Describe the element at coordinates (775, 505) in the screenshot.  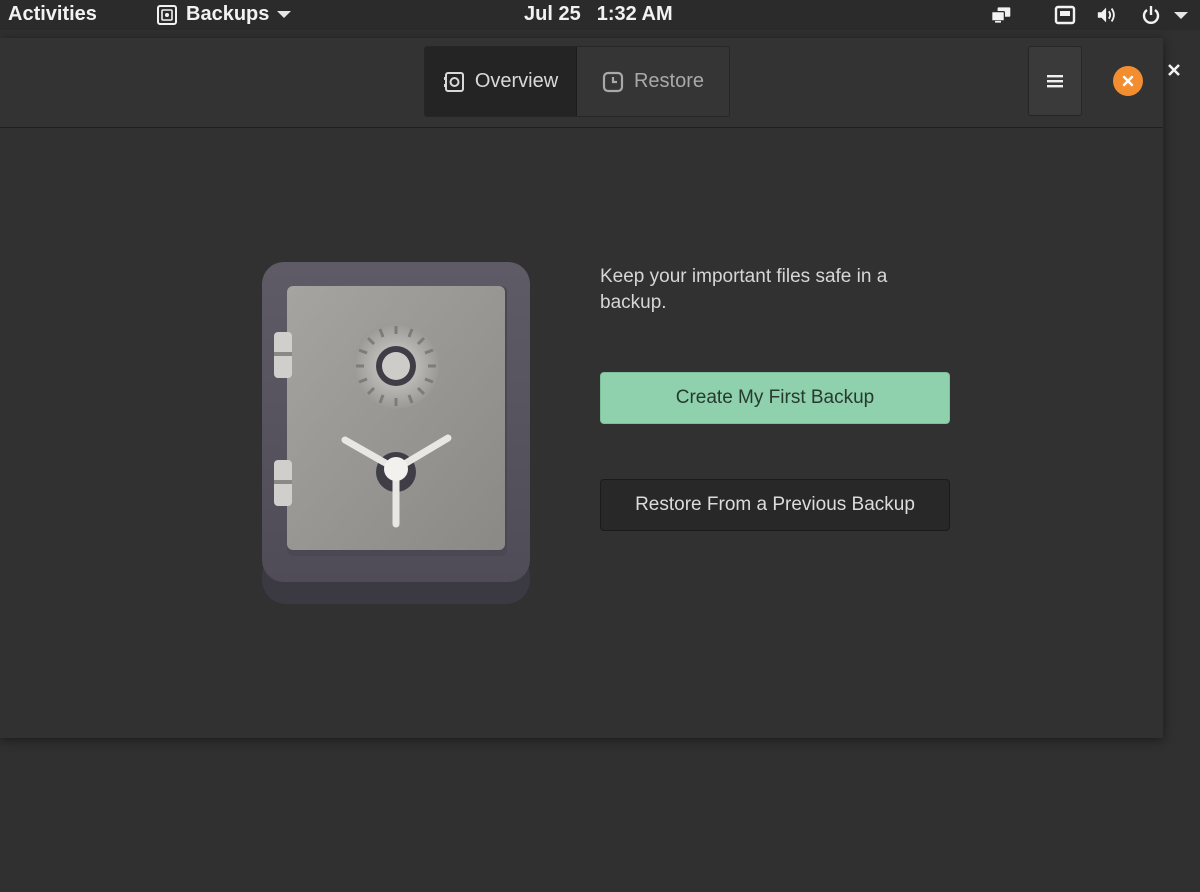
I see `restore-previous-backup-button: Restore From a Previous Backup` at that location.